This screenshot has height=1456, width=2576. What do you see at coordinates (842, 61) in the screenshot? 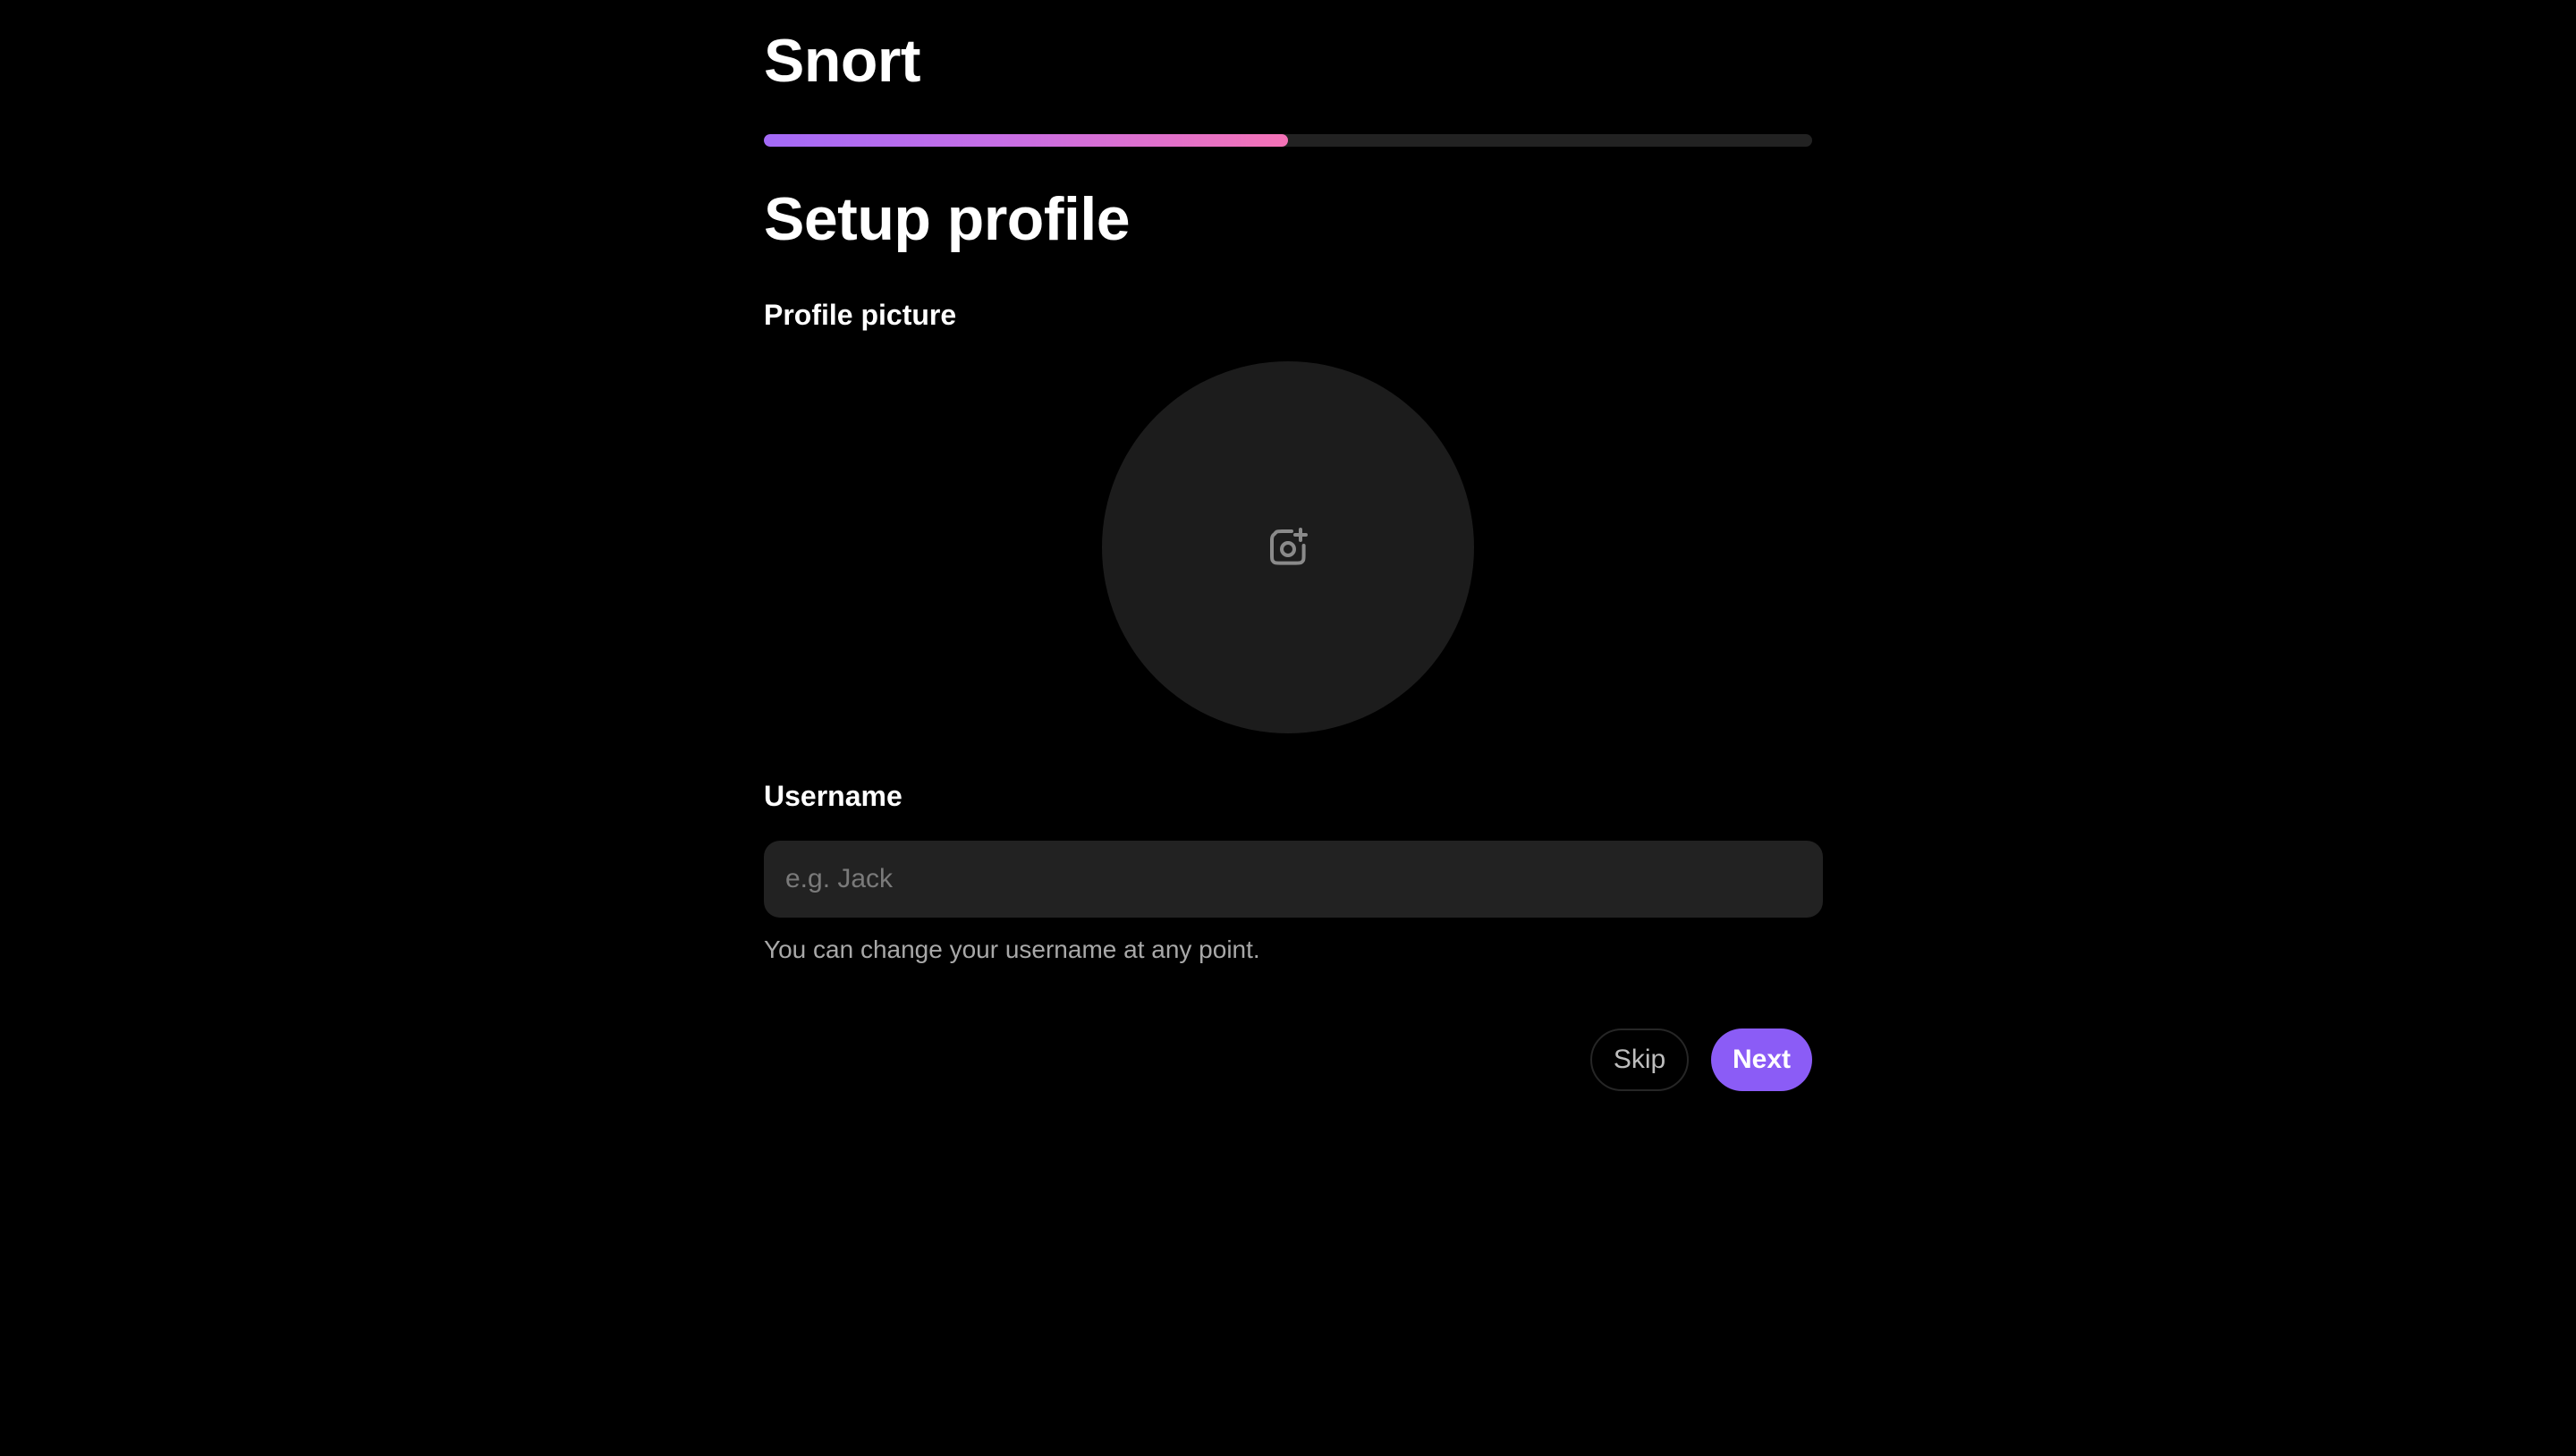
I see `brand-logo: Snort` at bounding box center [842, 61].